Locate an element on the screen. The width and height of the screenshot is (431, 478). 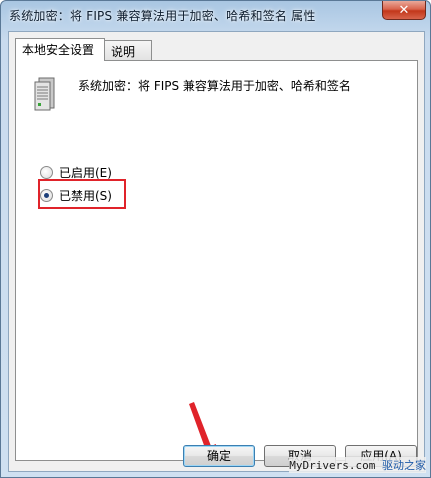
highlight-annotation is located at coordinates (82, 194).